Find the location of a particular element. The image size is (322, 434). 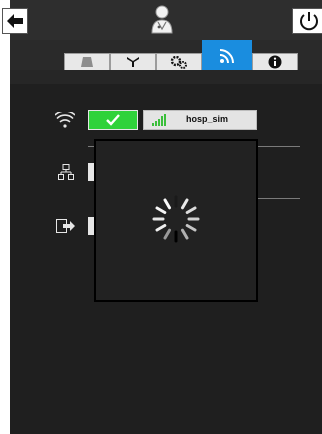

checkmark-icon is located at coordinates (113, 120).